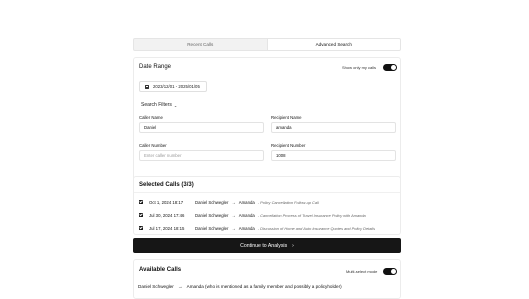 This screenshot has width=529, height=299. I want to click on date-range-title: Date Range, so click(155, 67).